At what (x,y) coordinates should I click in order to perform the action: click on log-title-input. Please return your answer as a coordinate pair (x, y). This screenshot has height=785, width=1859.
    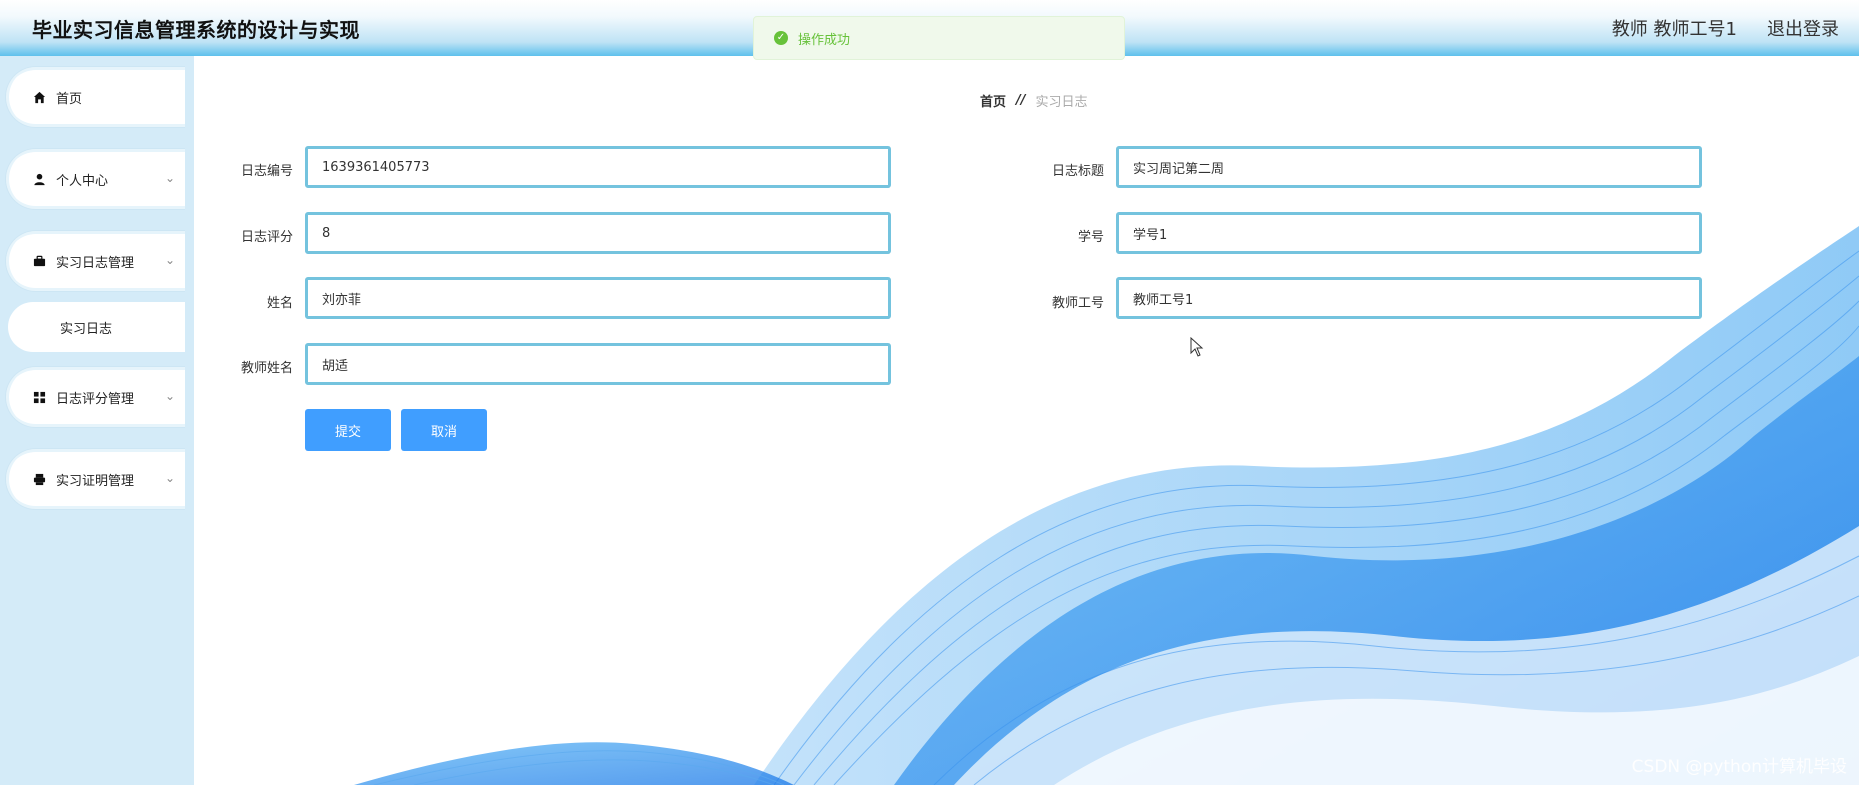
    Looking at the image, I should click on (1409, 167).